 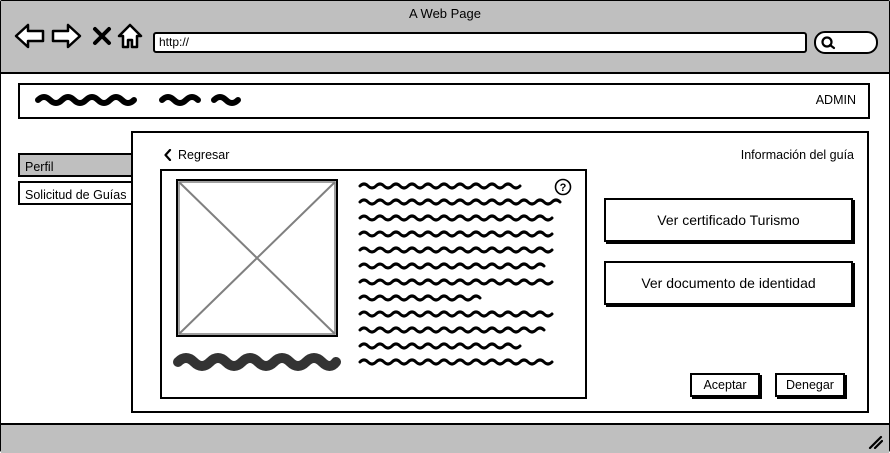 I want to click on image-placeholder-icon, so click(x=257, y=258).